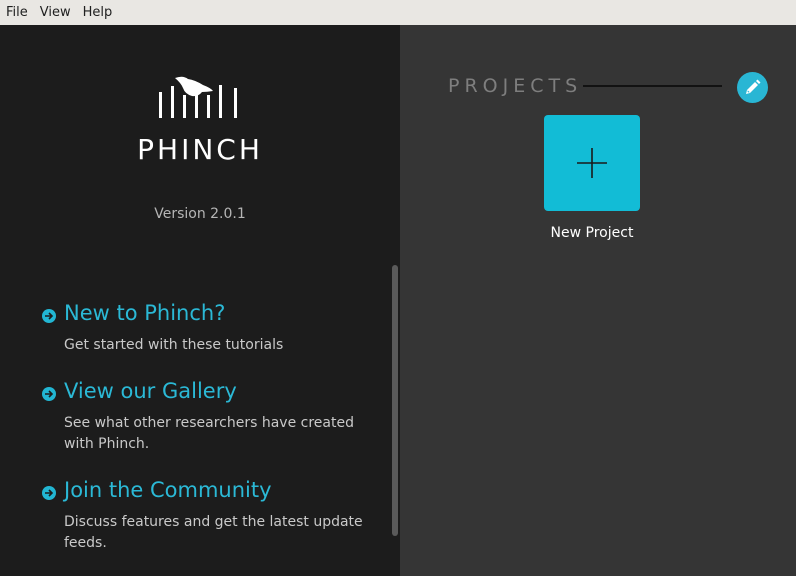  Describe the element at coordinates (98, 12) in the screenshot. I see `menu-help: Help` at that location.